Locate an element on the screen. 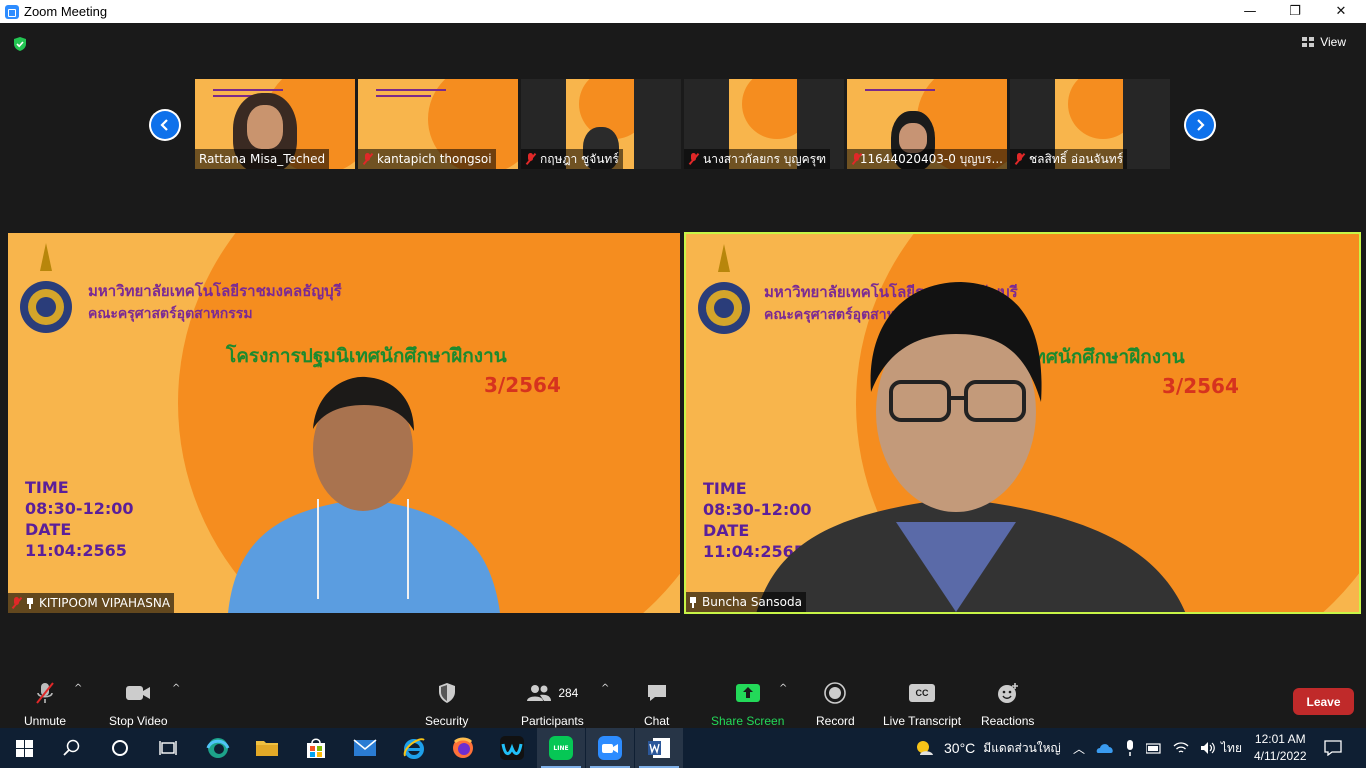 The width and height of the screenshot is (1366, 768). store-bag-icon is located at coordinates (316, 748).